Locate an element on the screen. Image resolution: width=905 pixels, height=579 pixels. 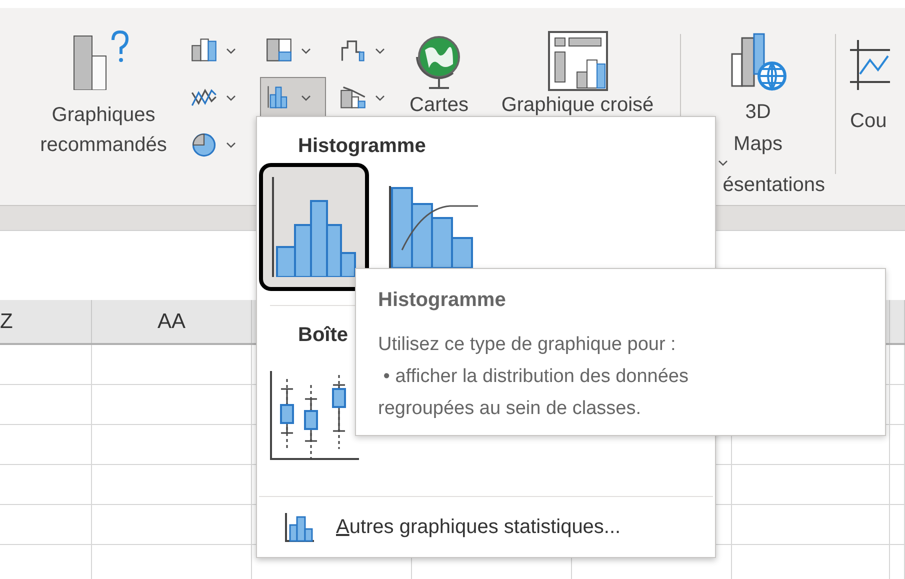
tooltip-text: Utilisez ce type de graphique pour : is located at coordinates (527, 345).